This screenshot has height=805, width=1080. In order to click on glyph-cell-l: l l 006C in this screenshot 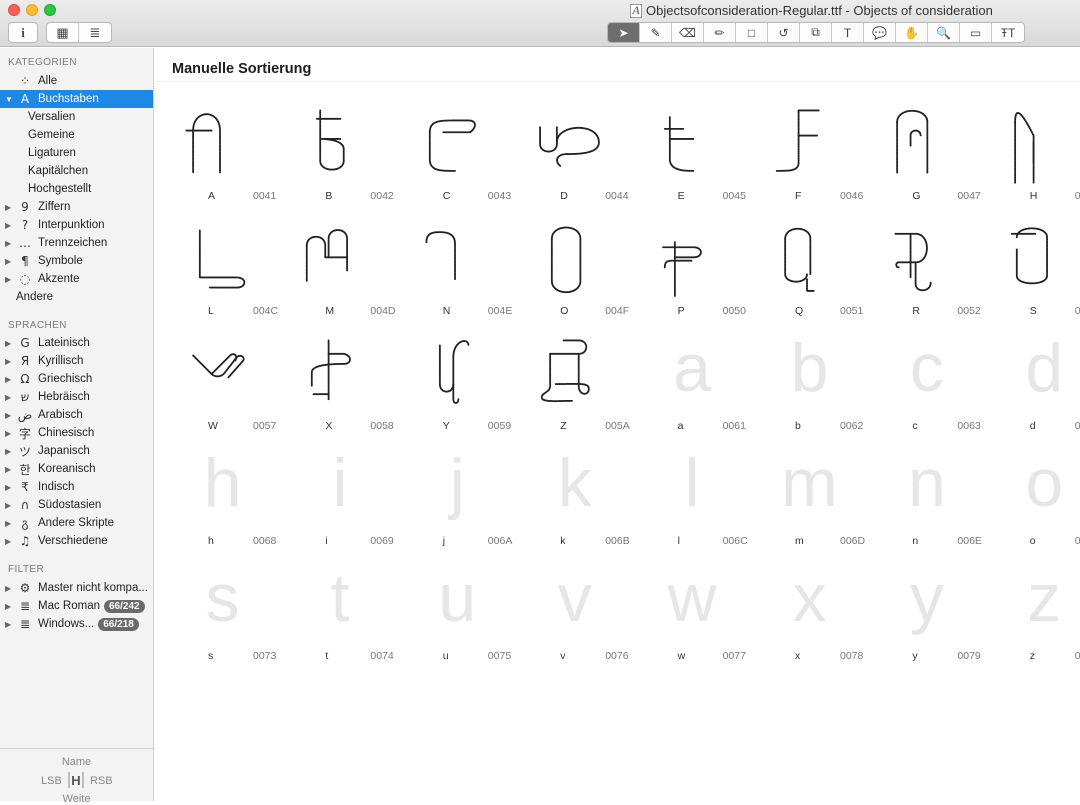, I will do `click(688, 498)`.